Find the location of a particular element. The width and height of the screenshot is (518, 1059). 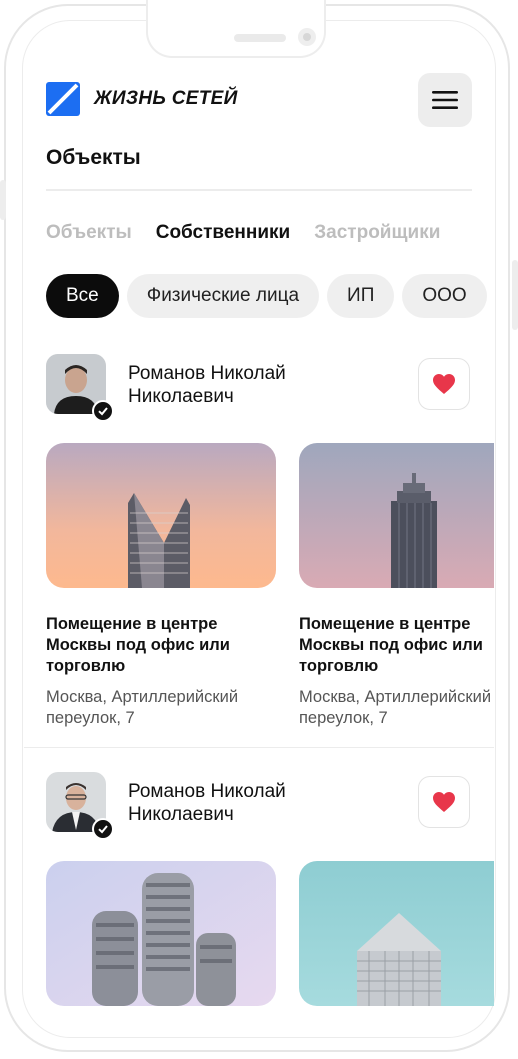

hamburger-icon is located at coordinates (445, 100).